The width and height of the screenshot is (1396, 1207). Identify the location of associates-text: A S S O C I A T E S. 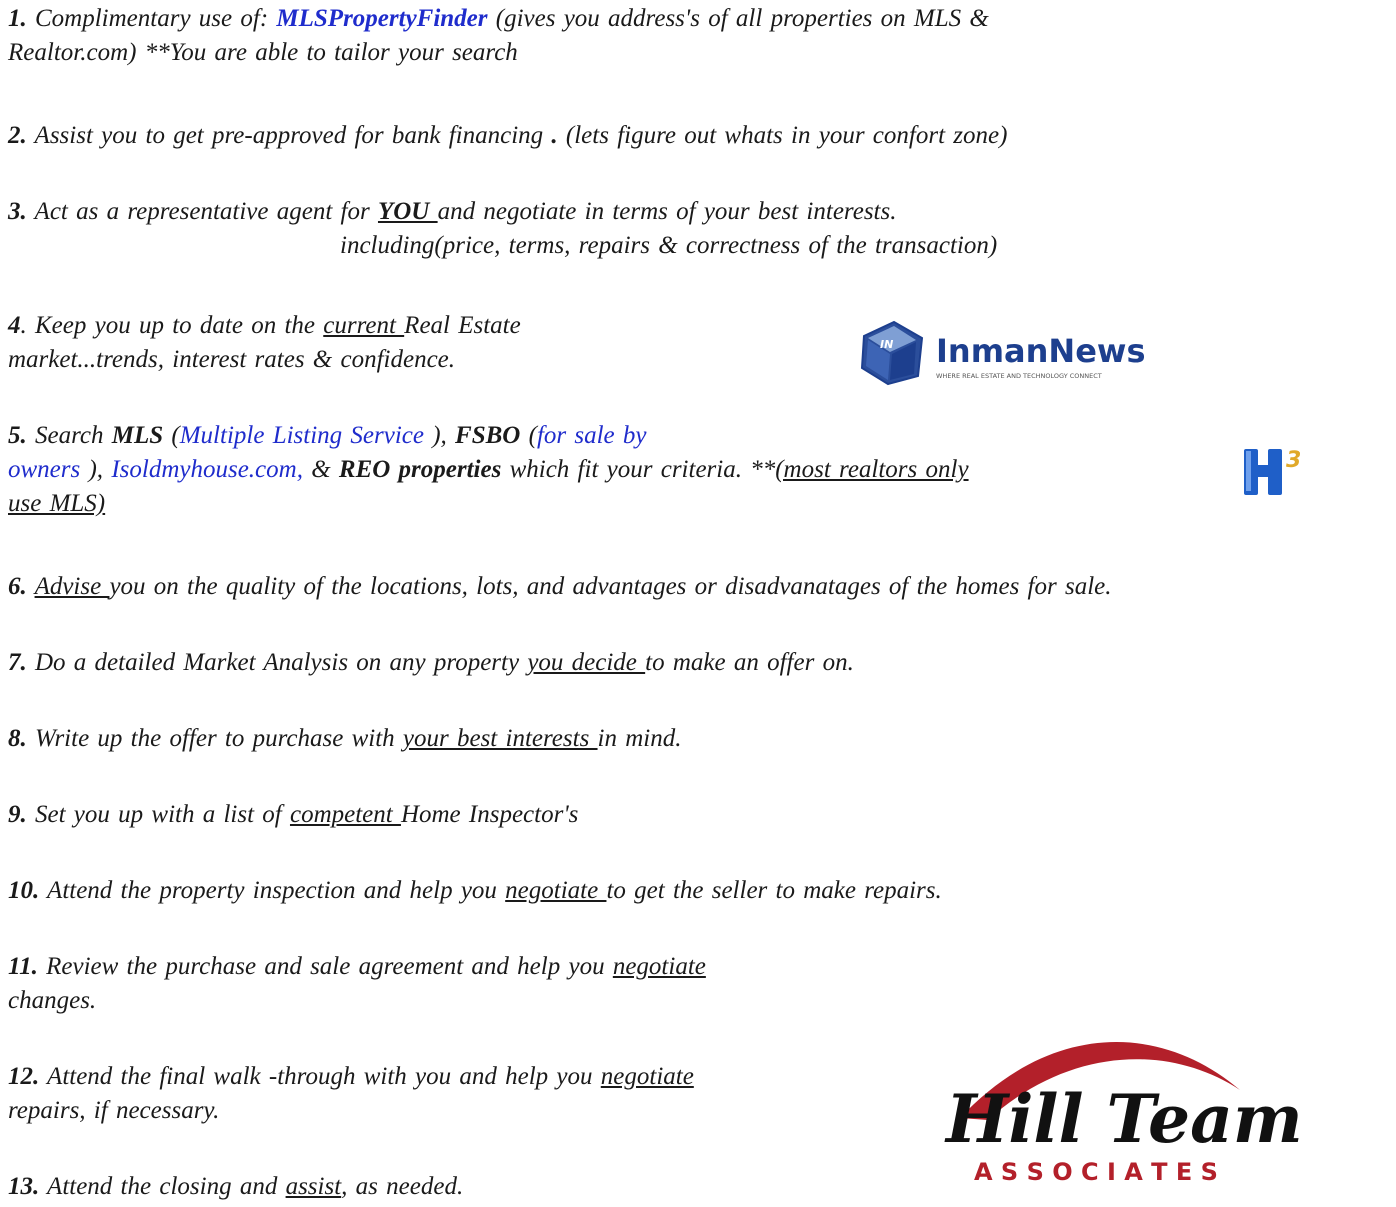
(1096, 1172).